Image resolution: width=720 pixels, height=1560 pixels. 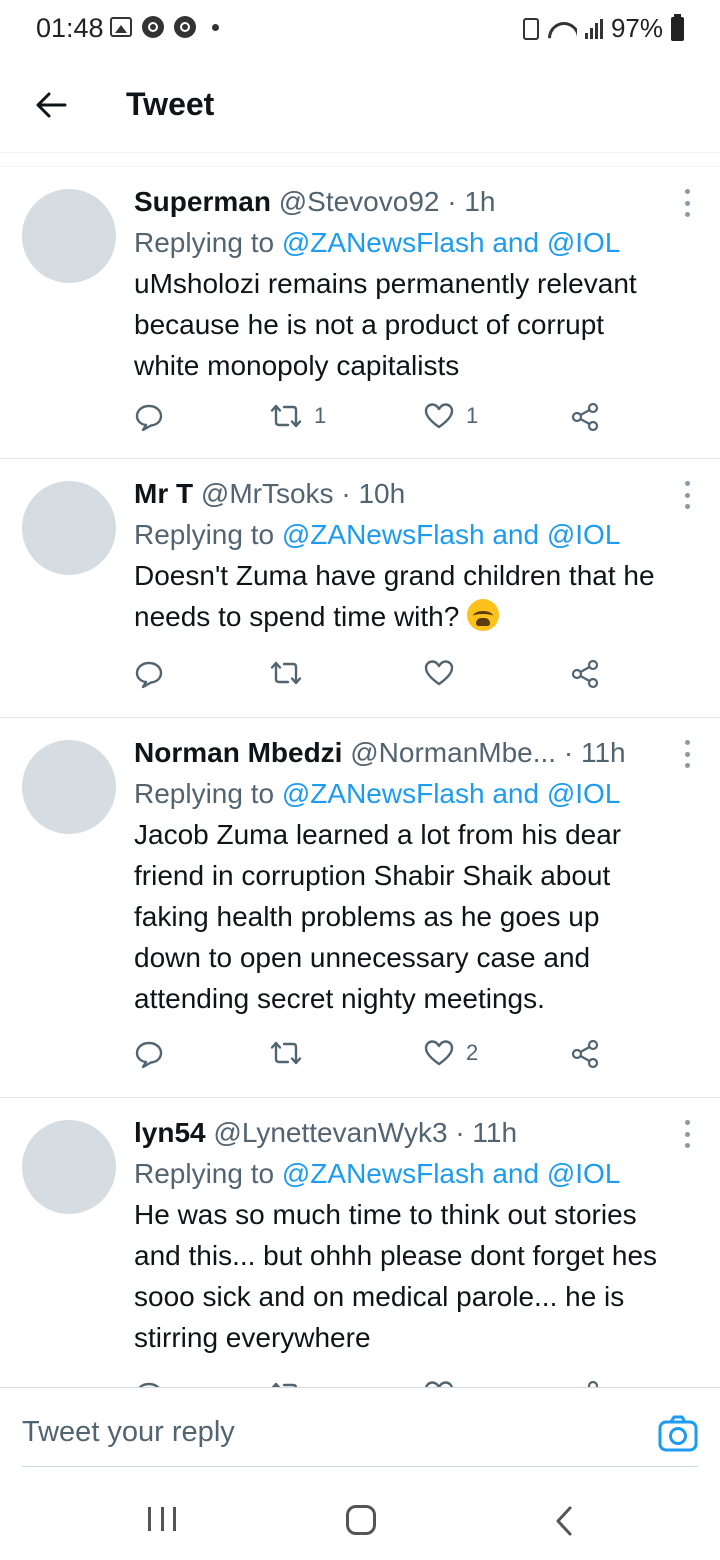 I want to click on gallery-icon, so click(x=121, y=27).